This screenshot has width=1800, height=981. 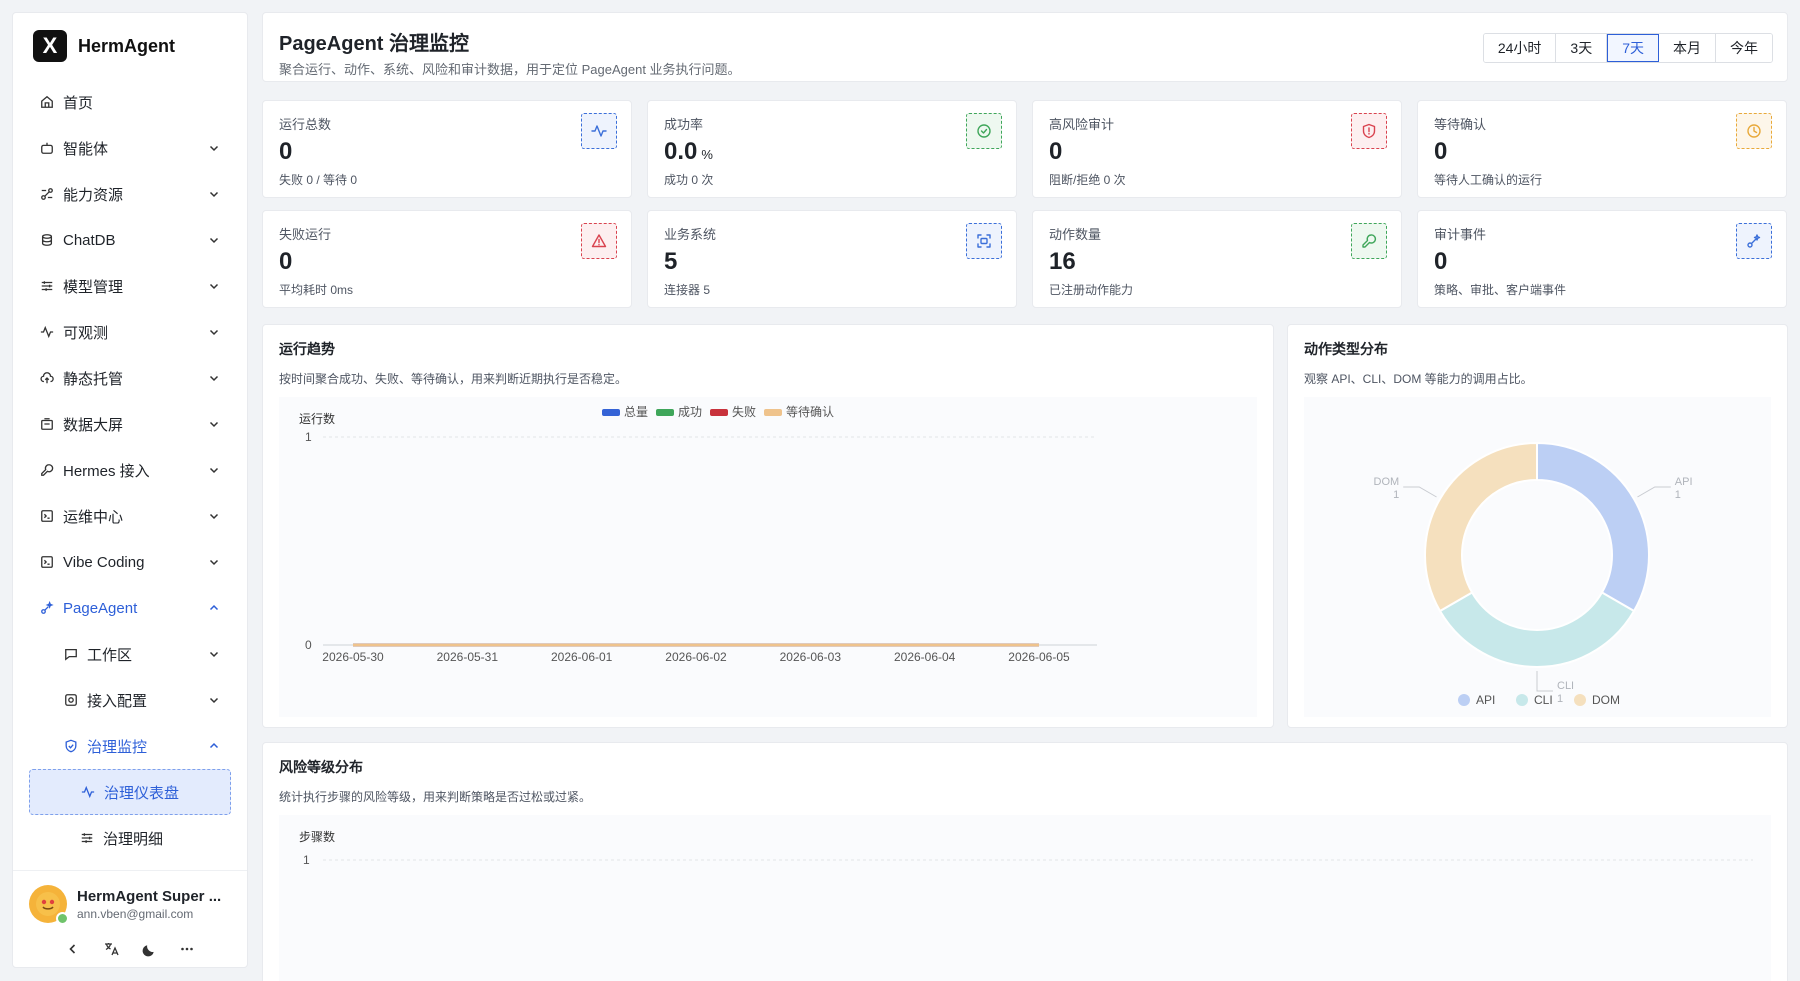 What do you see at coordinates (1633, 48) in the screenshot?
I see `range-7d-button: 7天` at bounding box center [1633, 48].